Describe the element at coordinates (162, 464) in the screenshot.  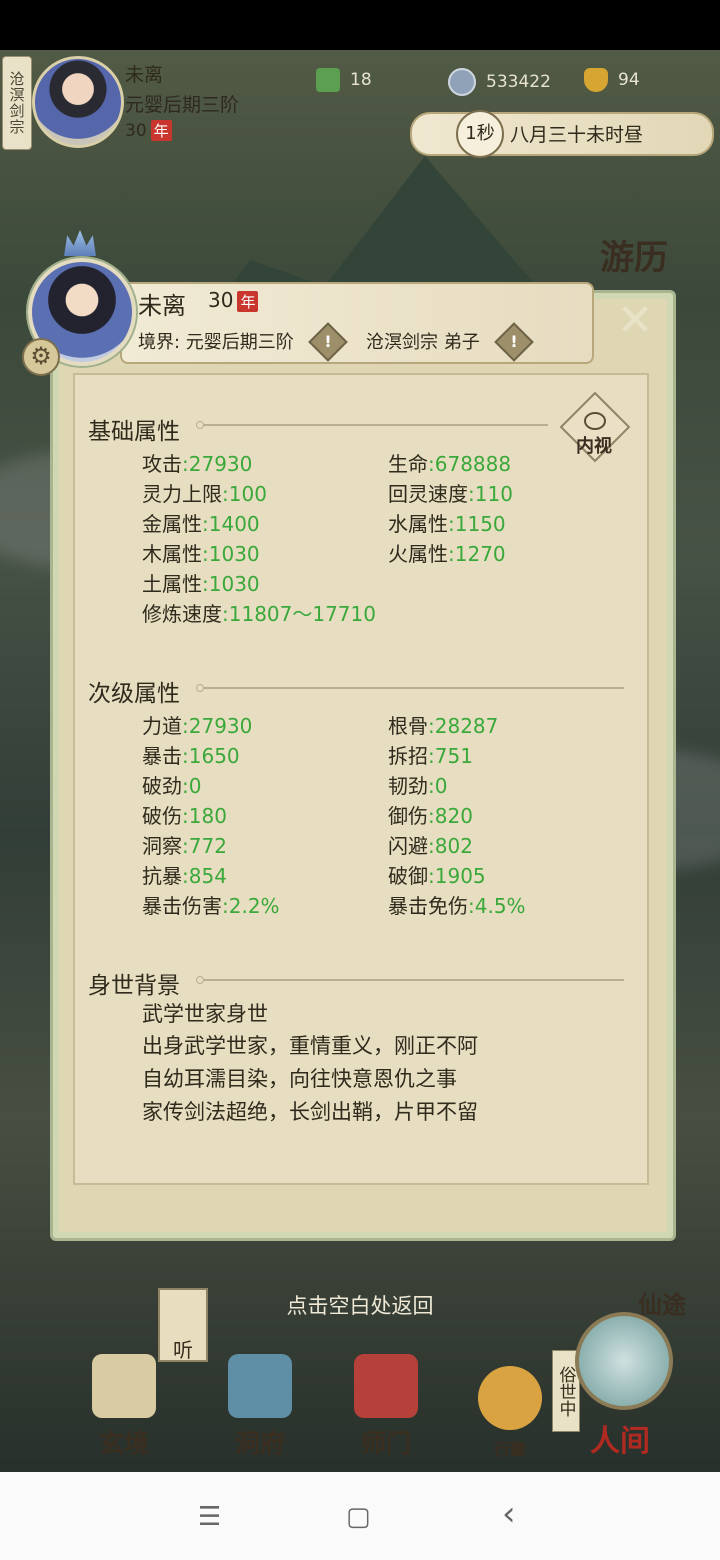
I see `attribute-name: 攻击` at that location.